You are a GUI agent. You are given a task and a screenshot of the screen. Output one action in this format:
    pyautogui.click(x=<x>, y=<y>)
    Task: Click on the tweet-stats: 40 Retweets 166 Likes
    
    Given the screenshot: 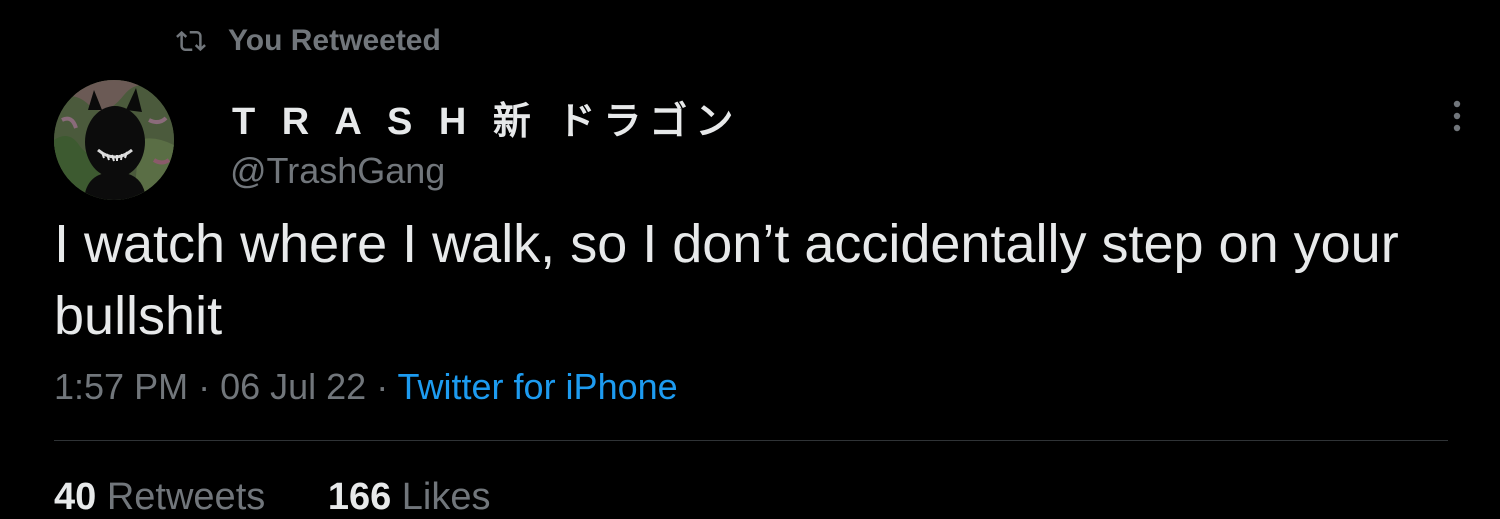 What is the action you would take?
    pyautogui.click(x=298, y=497)
    